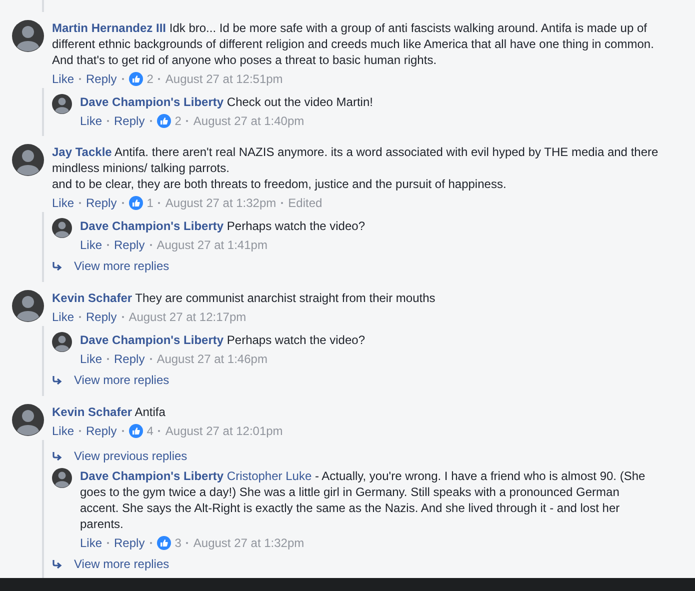  What do you see at coordinates (305, 203) in the screenshot?
I see `edited-label: Edited` at bounding box center [305, 203].